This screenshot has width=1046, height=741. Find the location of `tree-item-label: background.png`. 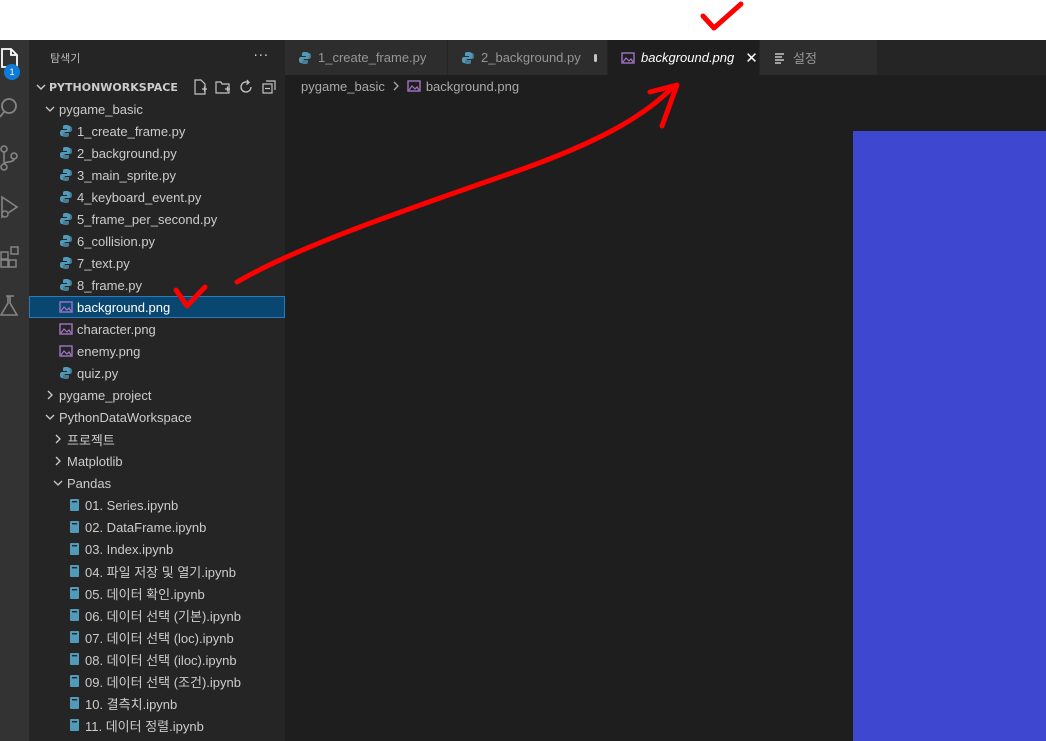

tree-item-label: background.png is located at coordinates (124, 307).